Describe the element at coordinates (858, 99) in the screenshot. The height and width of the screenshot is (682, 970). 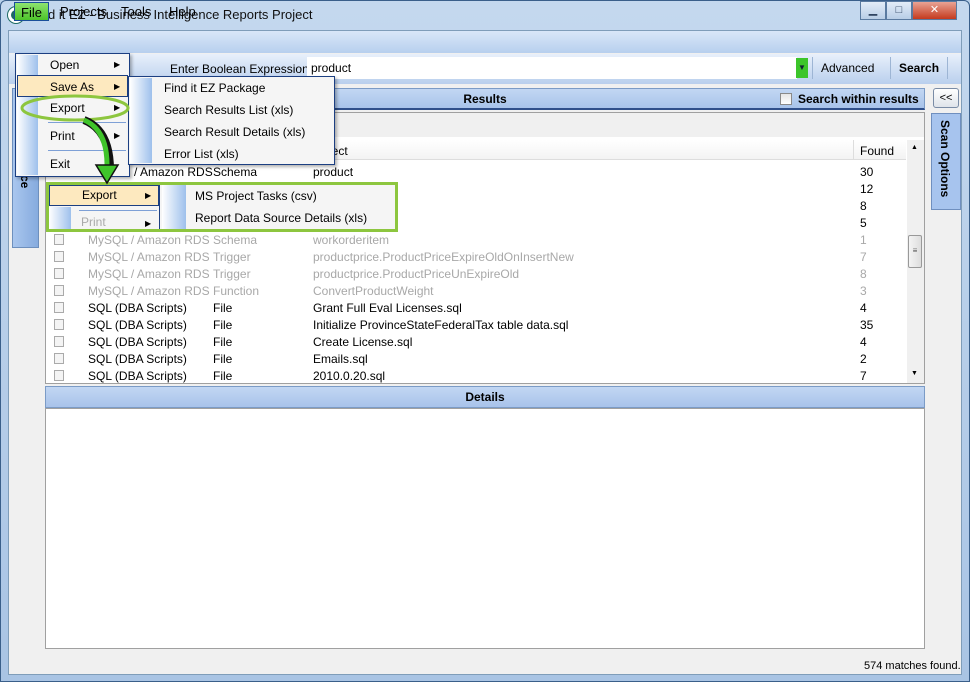
I see `search-within-label: Search within results` at that location.